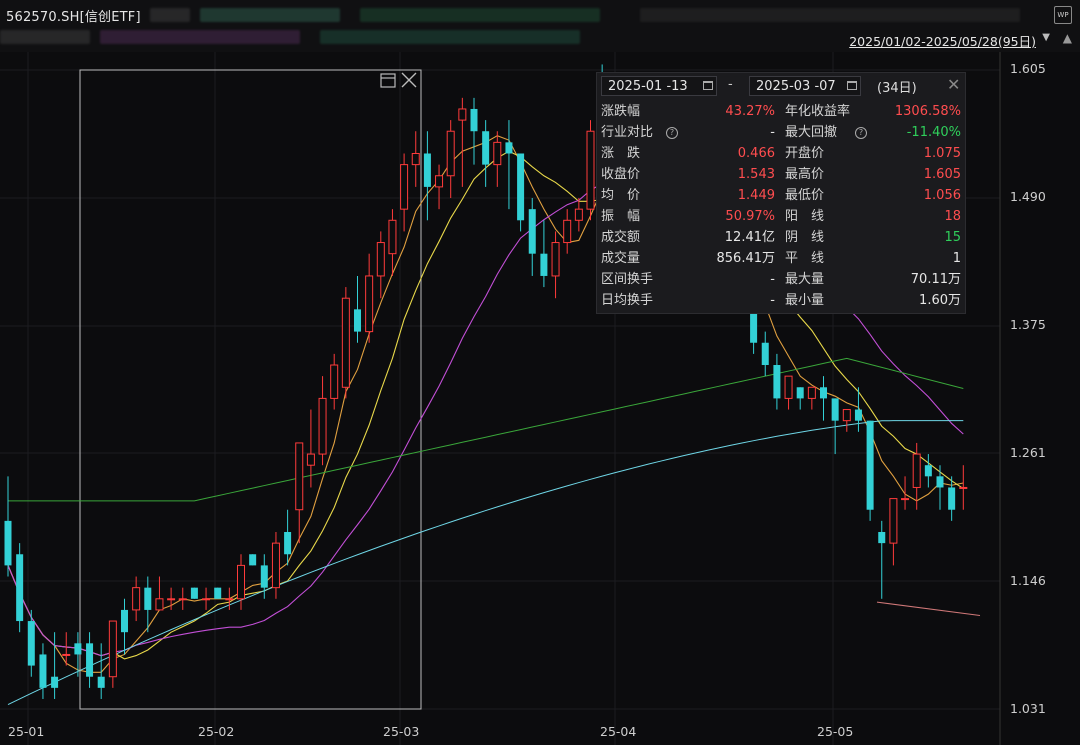  What do you see at coordinates (811, 132) in the screenshot?
I see `stat-label: 最大回撤` at bounding box center [811, 132].